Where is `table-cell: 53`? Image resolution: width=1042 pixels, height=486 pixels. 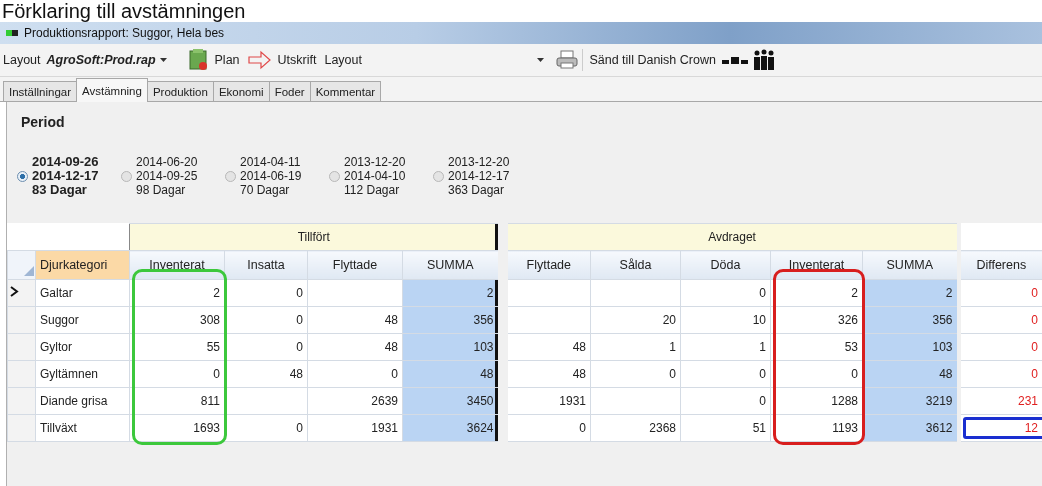 table-cell: 53 is located at coordinates (851, 347).